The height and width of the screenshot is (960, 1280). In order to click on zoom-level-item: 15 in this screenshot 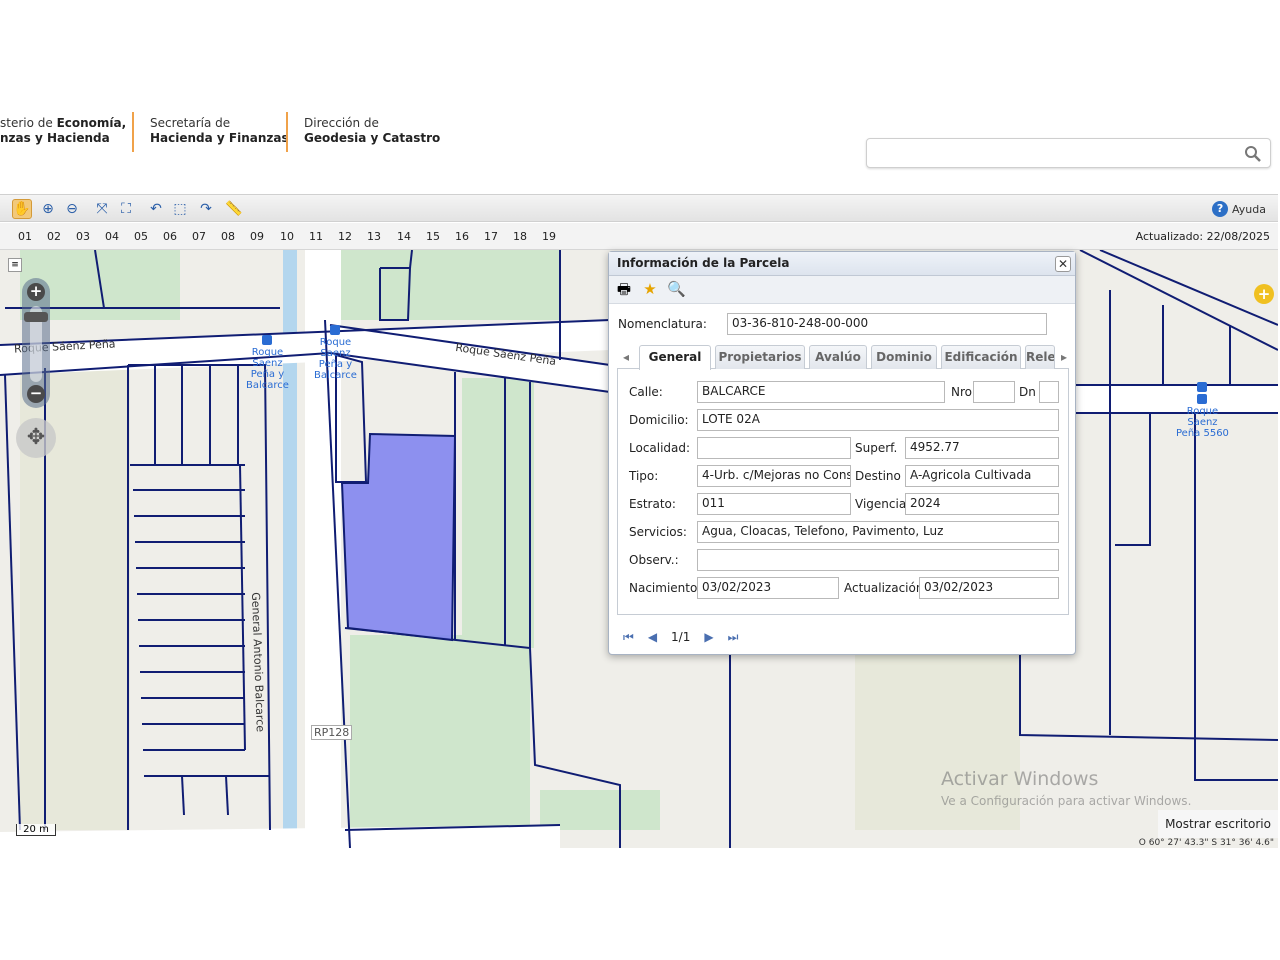, I will do `click(433, 236)`.